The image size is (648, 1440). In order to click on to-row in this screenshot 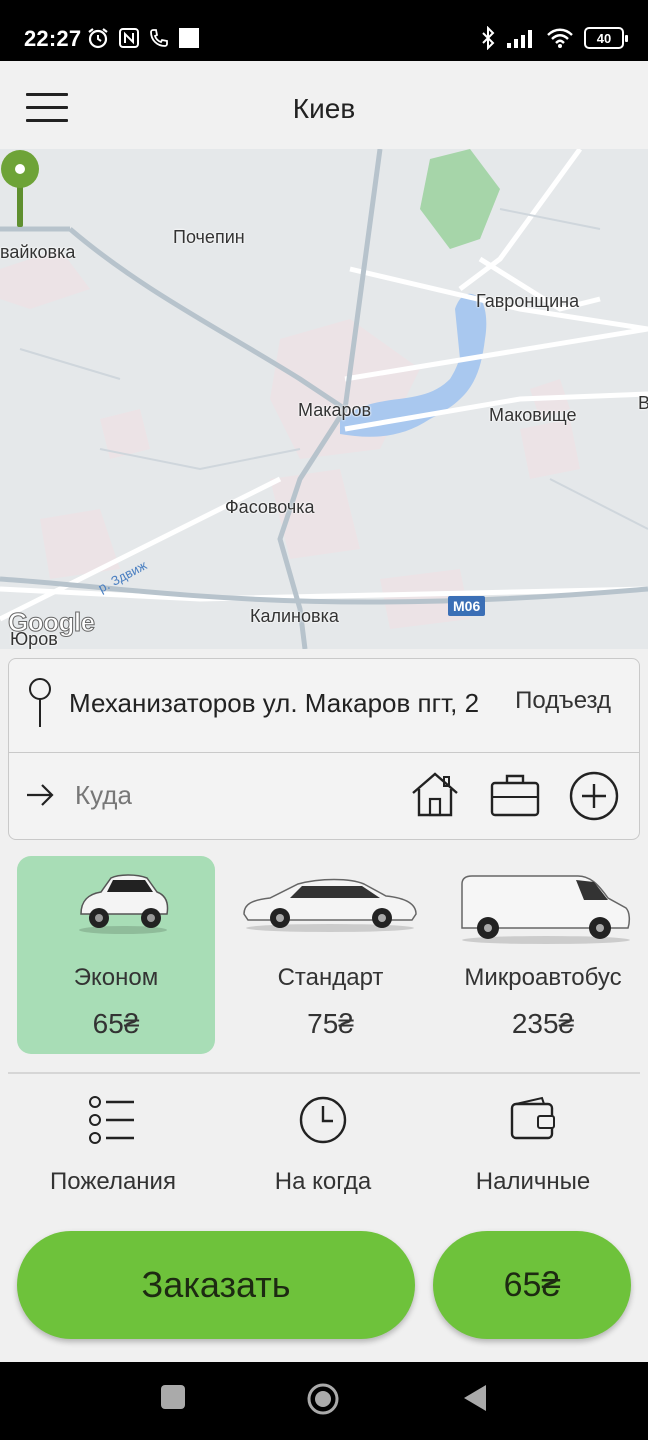, I will do `click(324, 796)`.